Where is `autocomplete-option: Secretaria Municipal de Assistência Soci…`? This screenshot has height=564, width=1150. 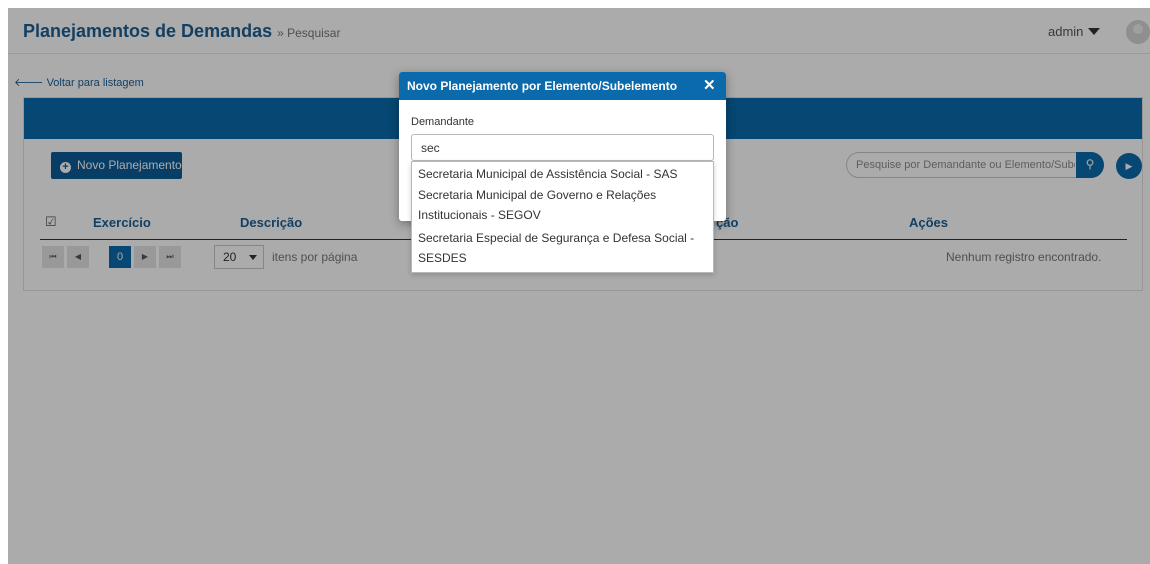 autocomplete-option: Secretaria Municipal de Assistência Soci… is located at coordinates (564, 174).